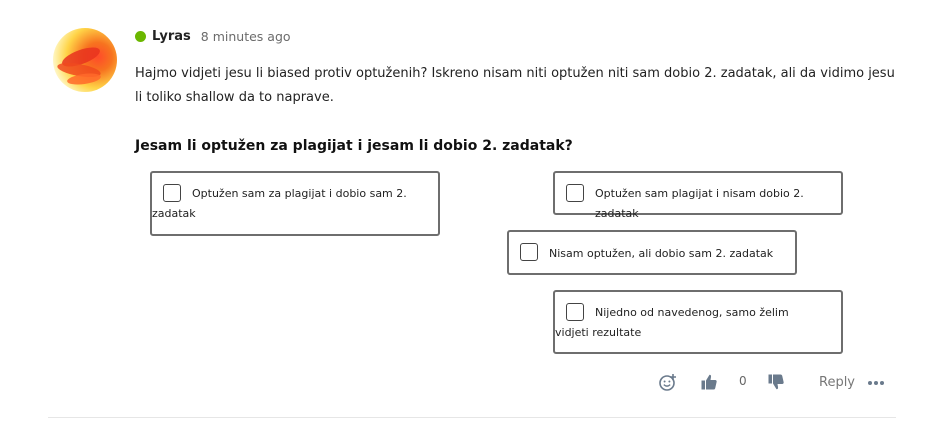 The height and width of the screenshot is (425, 931). What do you see at coordinates (85, 60) in the screenshot?
I see `avatar` at bounding box center [85, 60].